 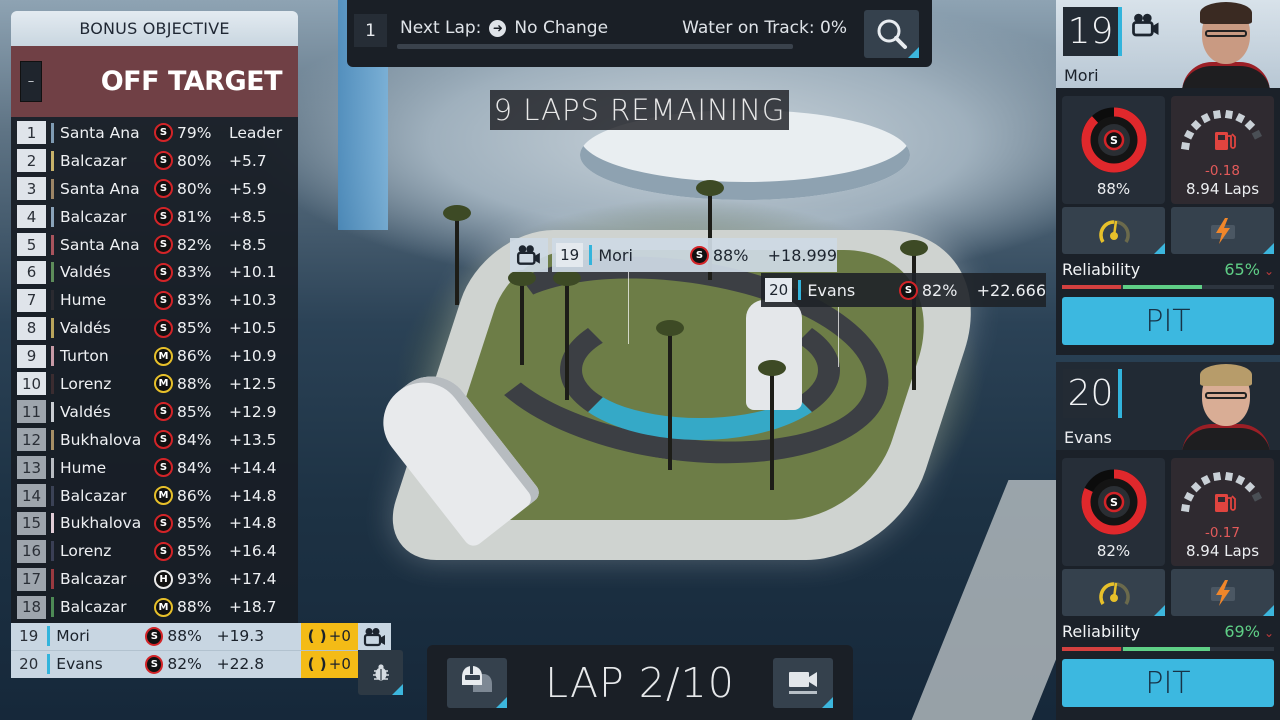 I want to click on standings-row: 13 Hume S 84% +14.4, so click(x=154, y=468).